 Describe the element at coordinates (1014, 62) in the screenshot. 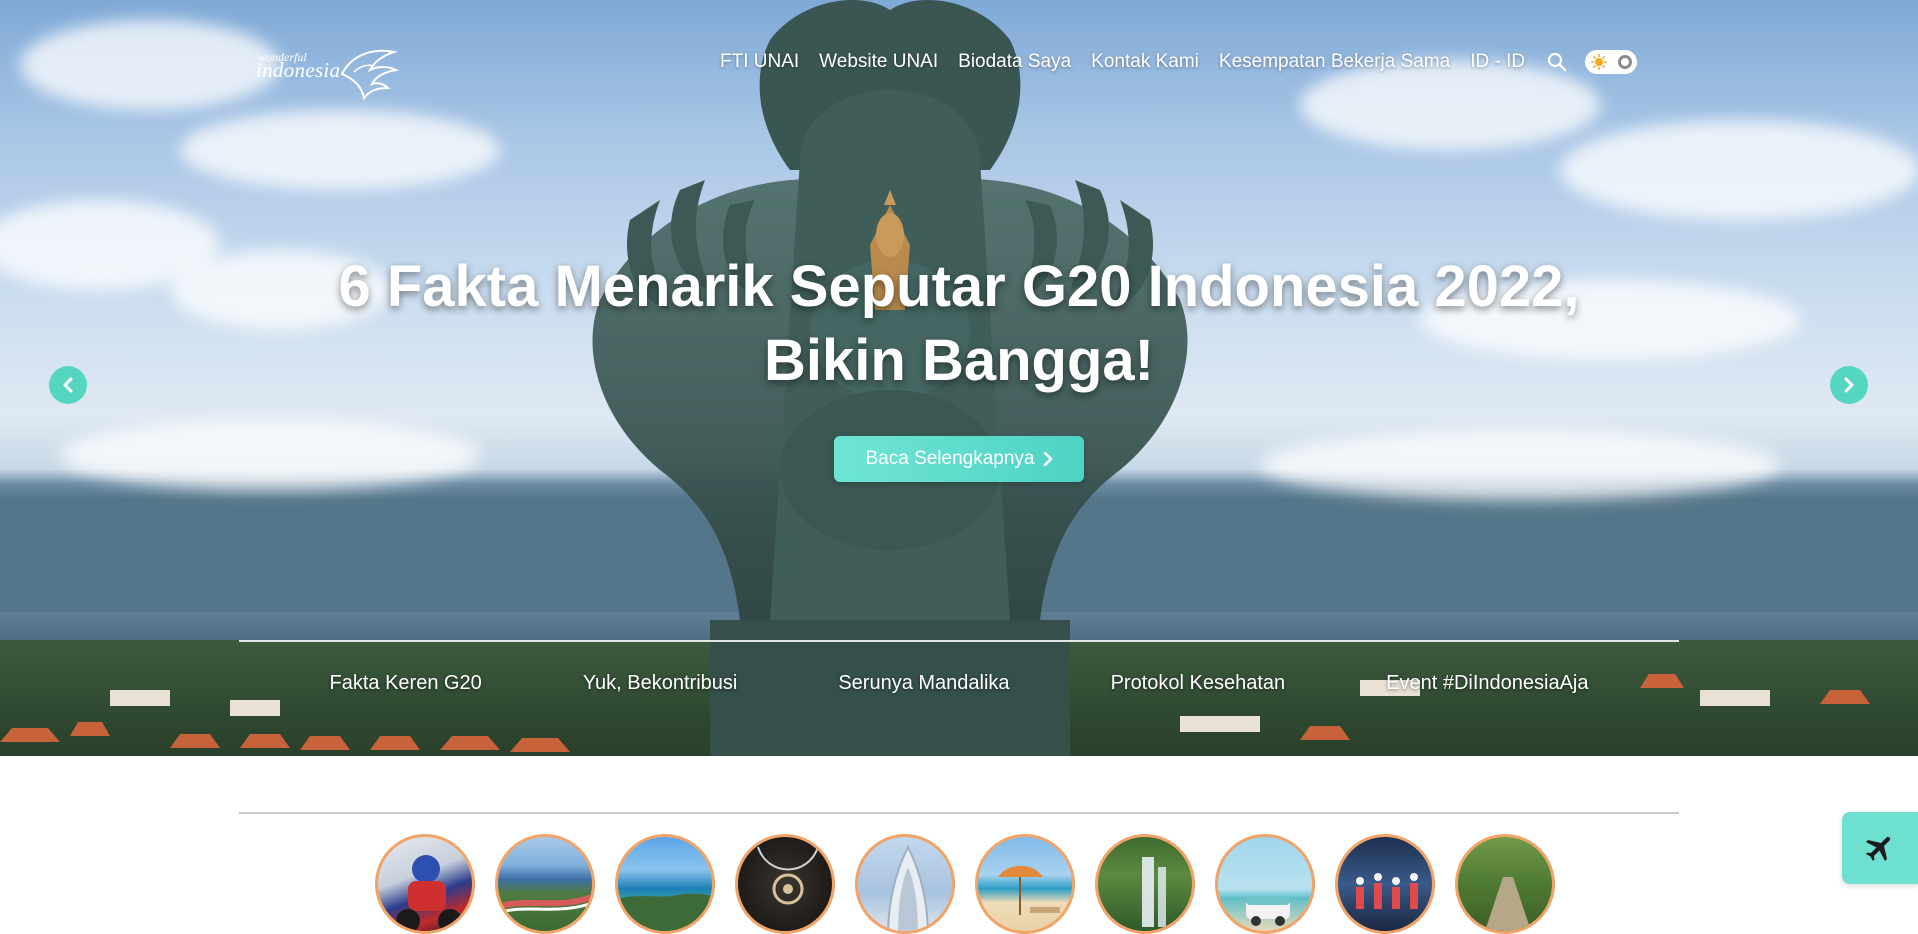

I see `nav-biodata-saya: Biodata Saya` at that location.